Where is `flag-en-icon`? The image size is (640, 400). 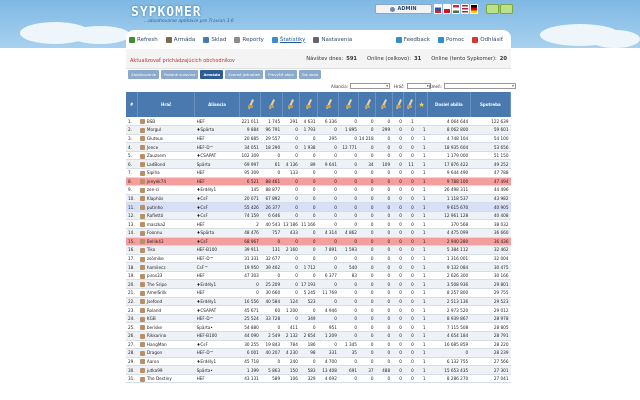
flag-en-icon is located at coordinates (465, 9).